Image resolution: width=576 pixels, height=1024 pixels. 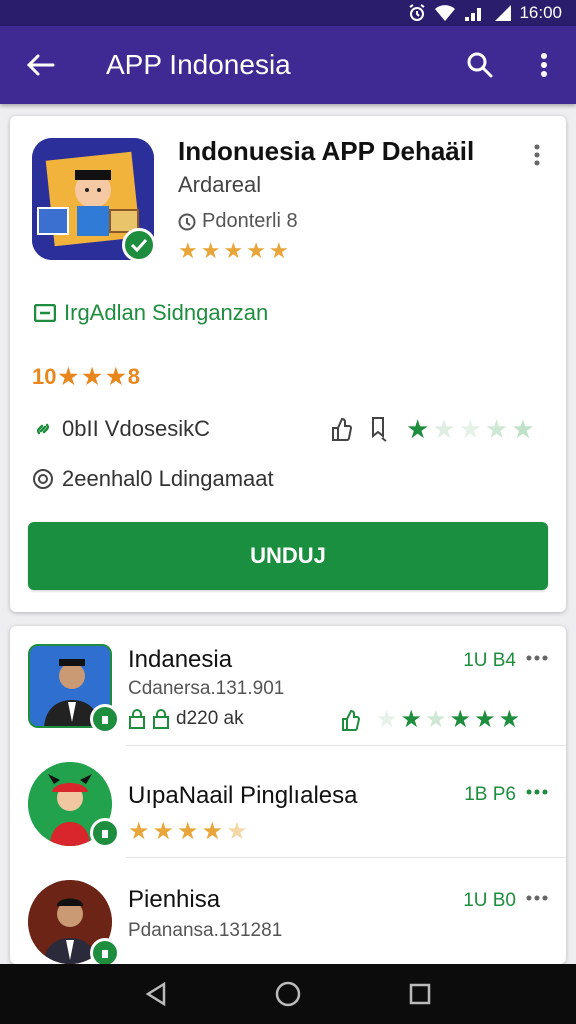 I want to click on install-info-row: IrgAdlan Sidnganzan, so click(x=151, y=313).